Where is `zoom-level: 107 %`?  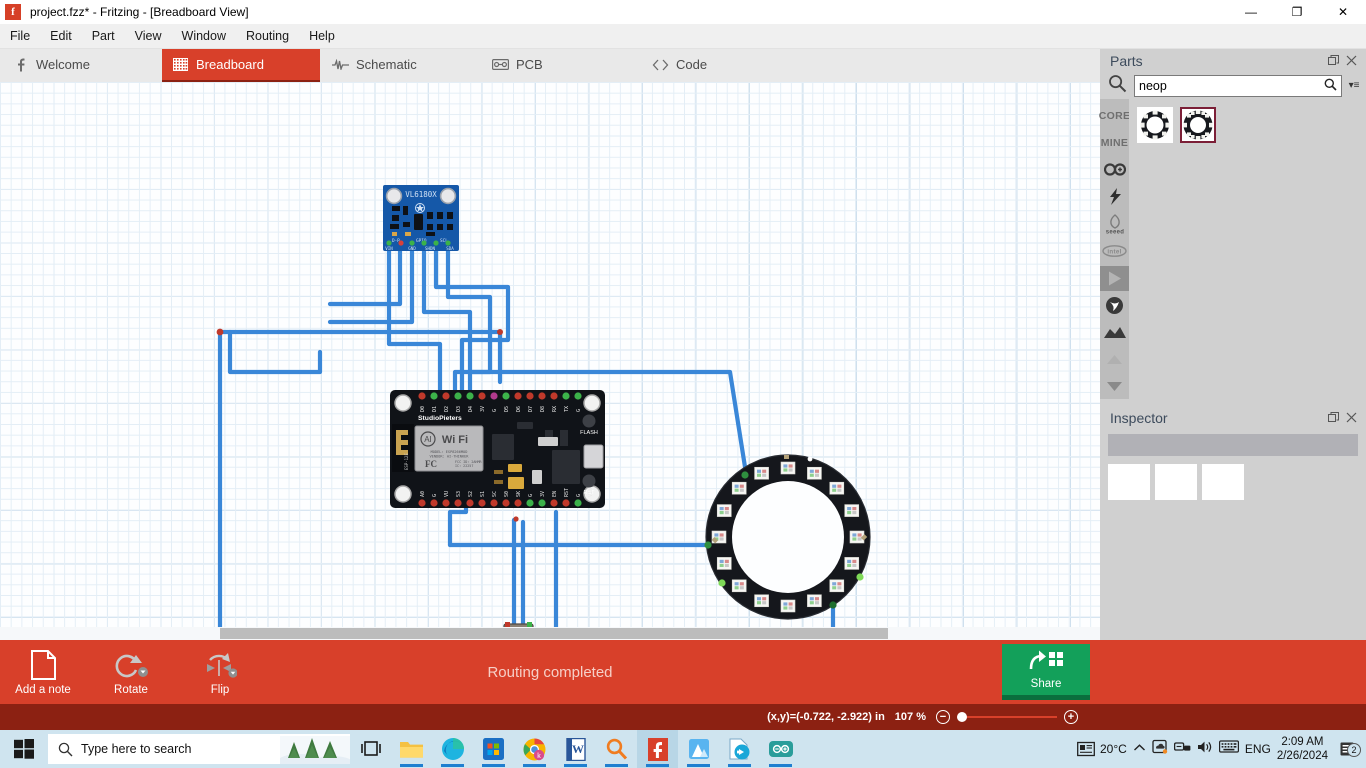 zoom-level: 107 % is located at coordinates (910, 717).